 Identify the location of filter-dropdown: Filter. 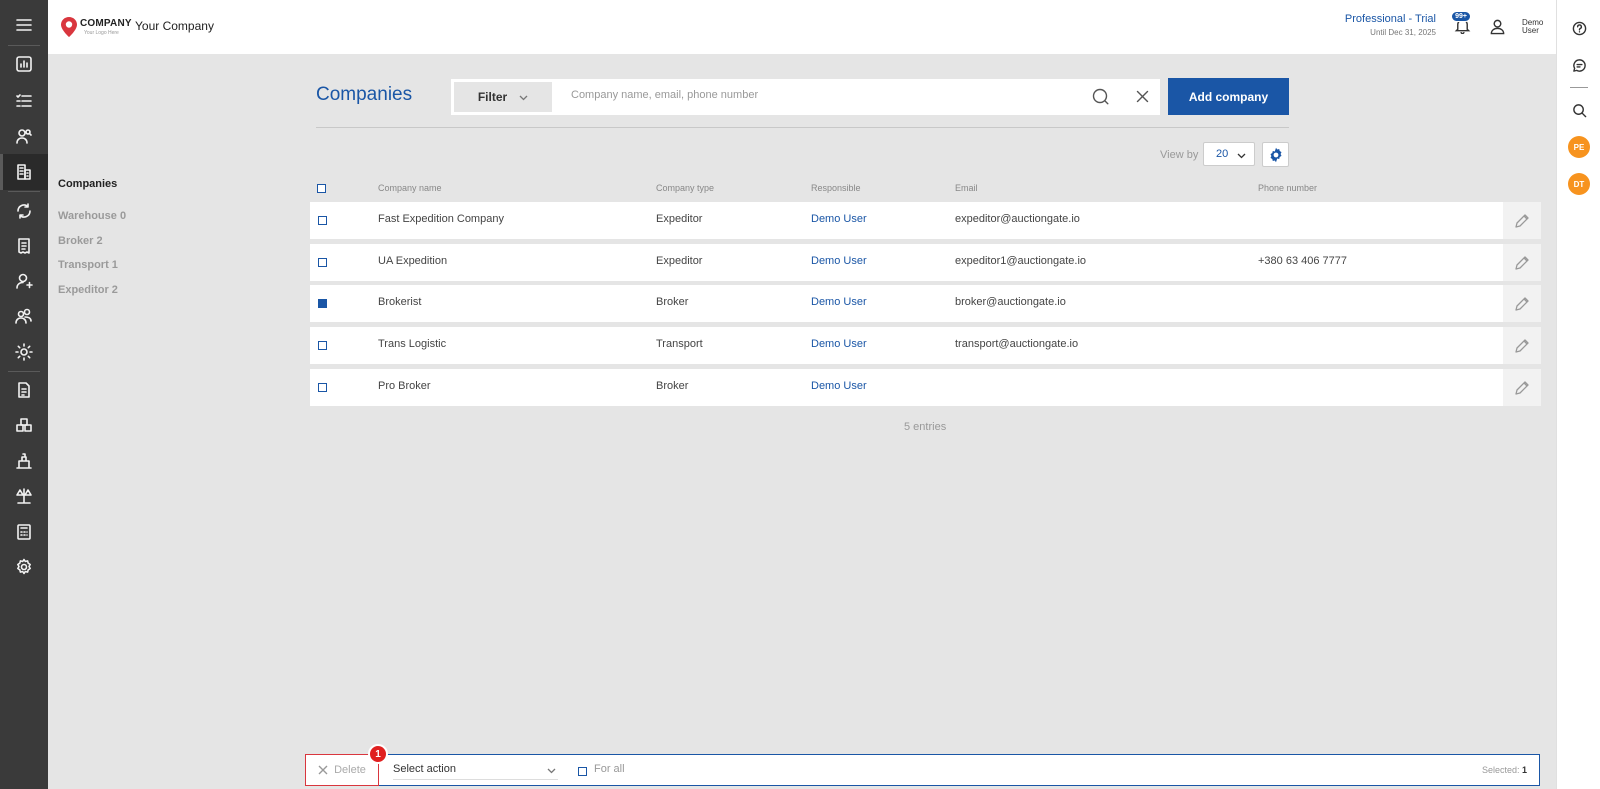
(503, 97).